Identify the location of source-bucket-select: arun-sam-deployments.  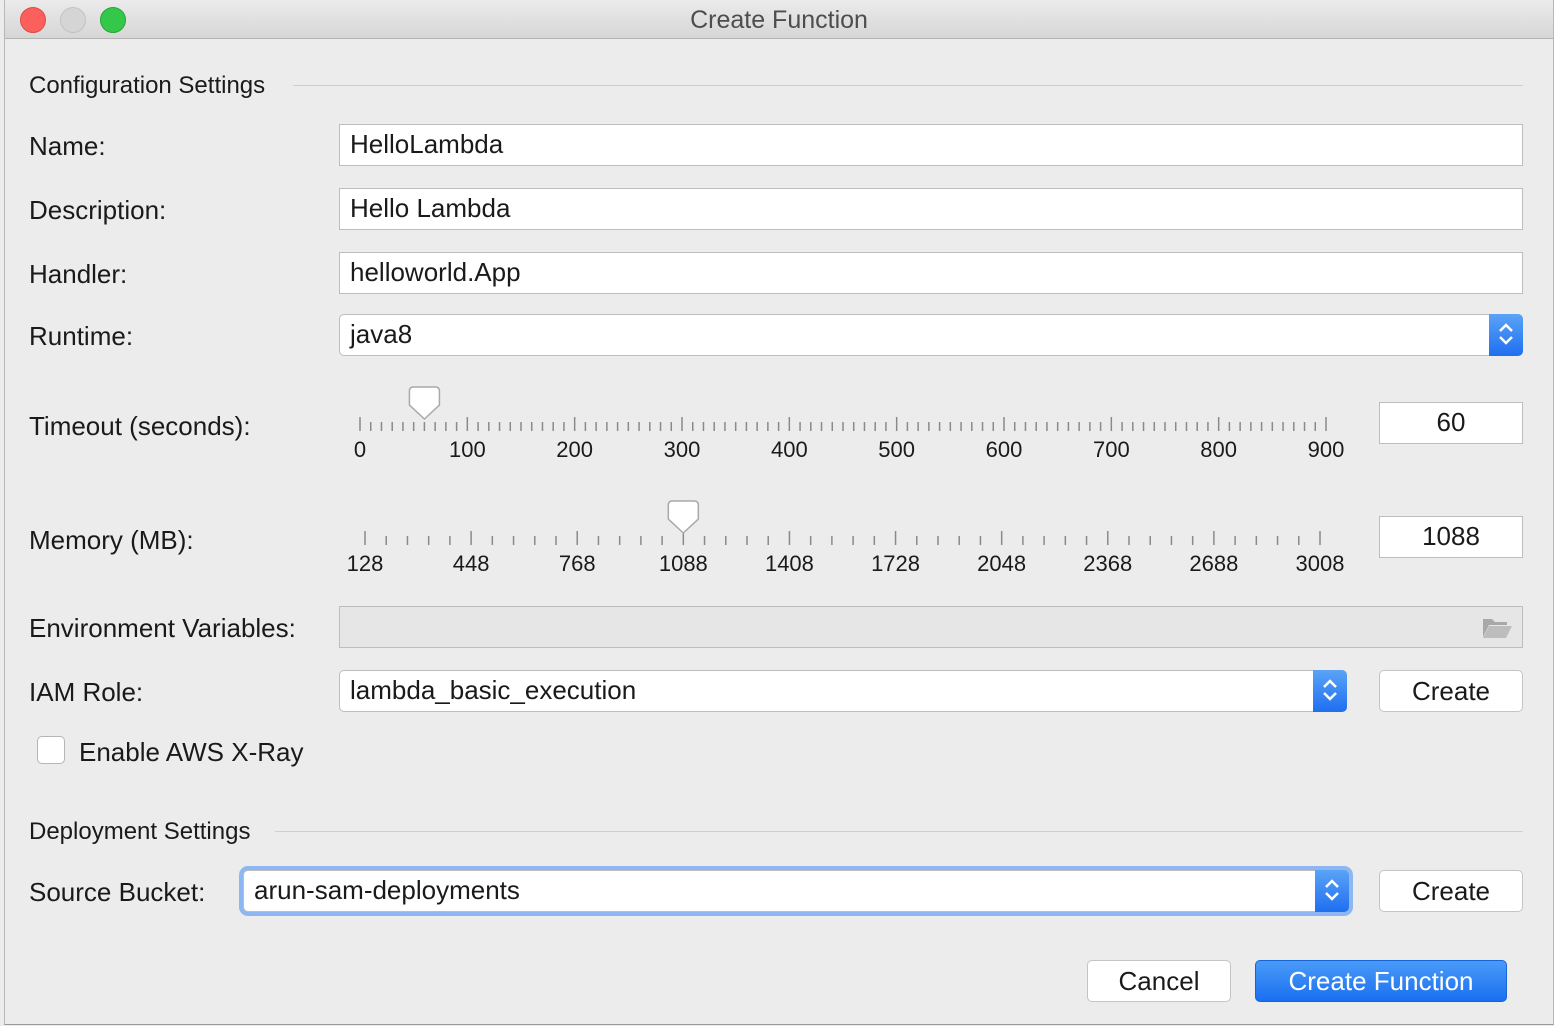
(796, 891).